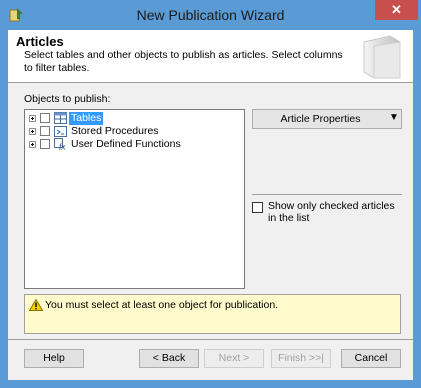  I want to click on stored-procedures-checkbox, so click(45, 131).